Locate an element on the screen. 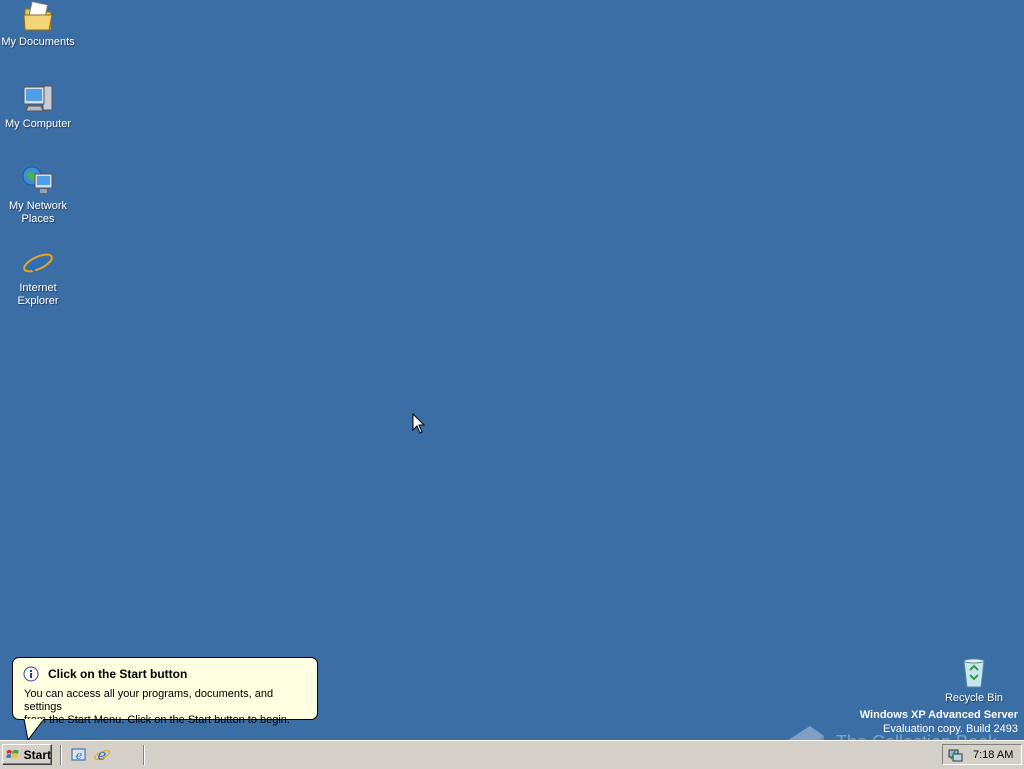  desktop-icon-recycle-bin: Recycle Bin is located at coordinates (974, 680).